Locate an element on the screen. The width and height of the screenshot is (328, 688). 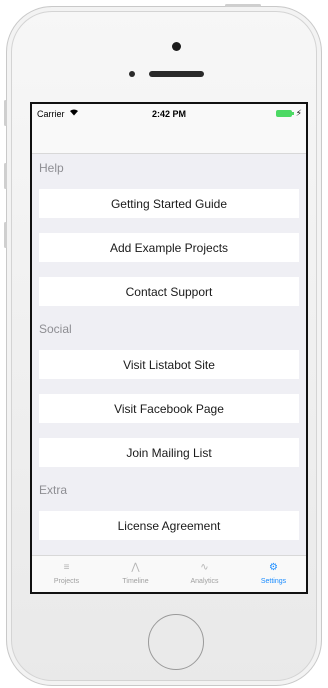
contact-support-row: Contact Support is located at coordinates (169, 291).